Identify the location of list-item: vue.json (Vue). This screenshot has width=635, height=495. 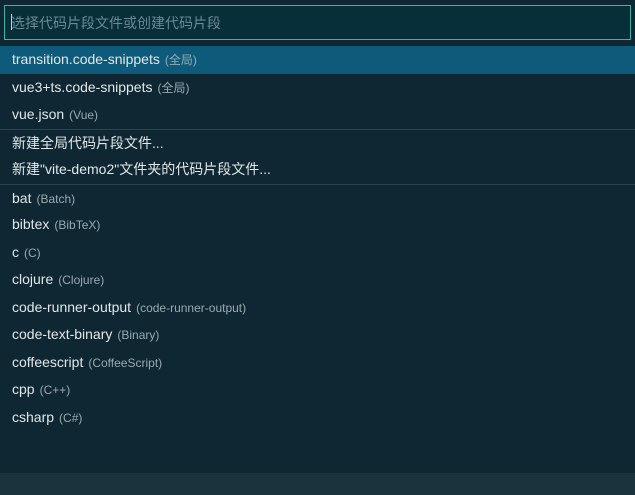
(317, 115).